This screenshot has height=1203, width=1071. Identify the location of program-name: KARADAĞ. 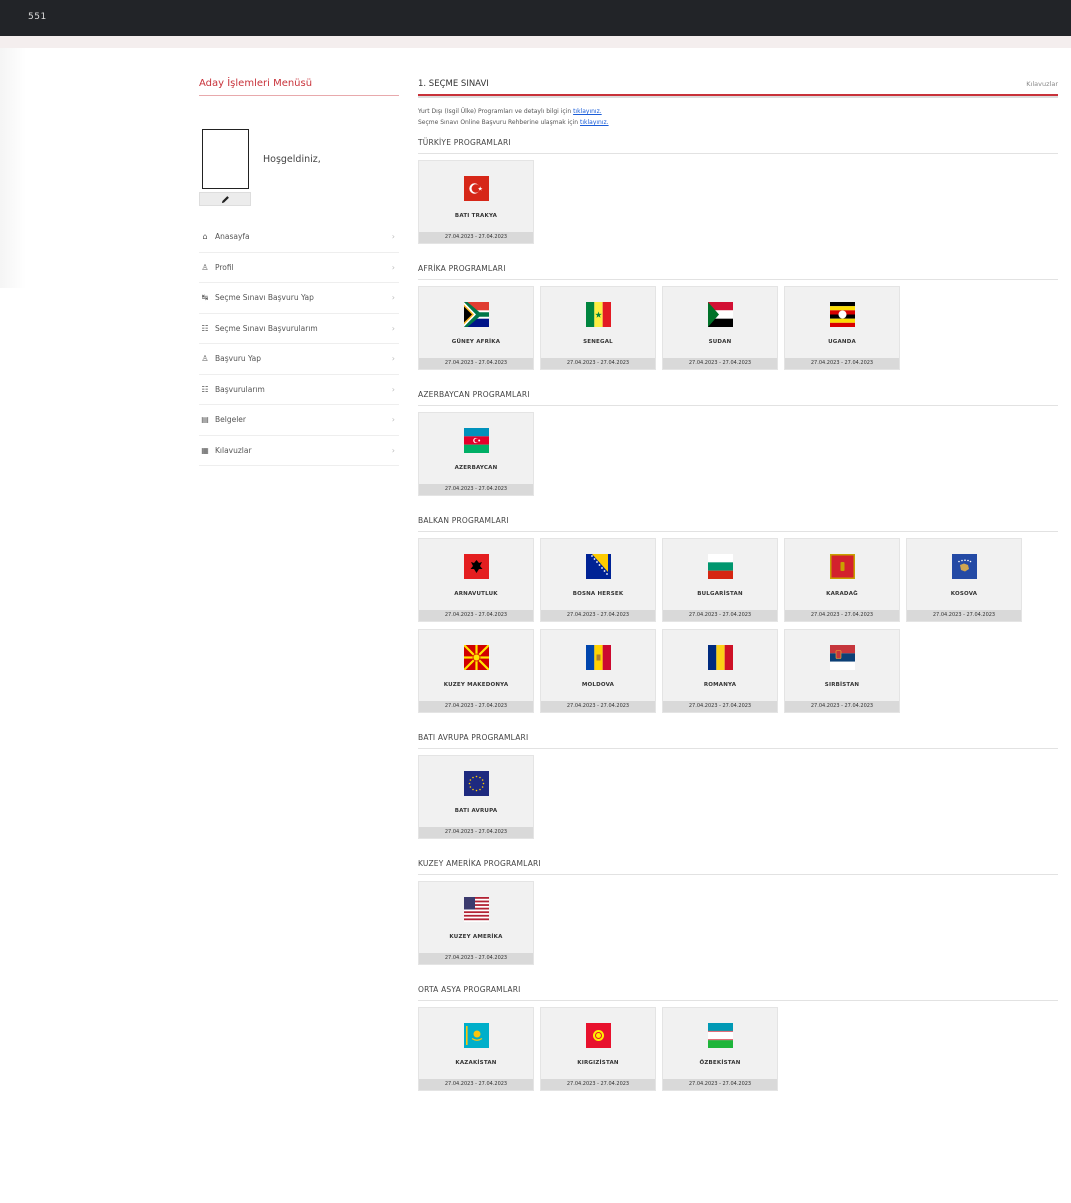
(842, 594).